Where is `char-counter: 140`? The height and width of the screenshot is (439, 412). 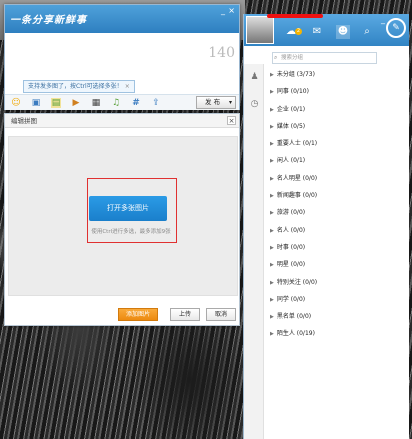
char-counter: 140 is located at coordinates (221, 53).